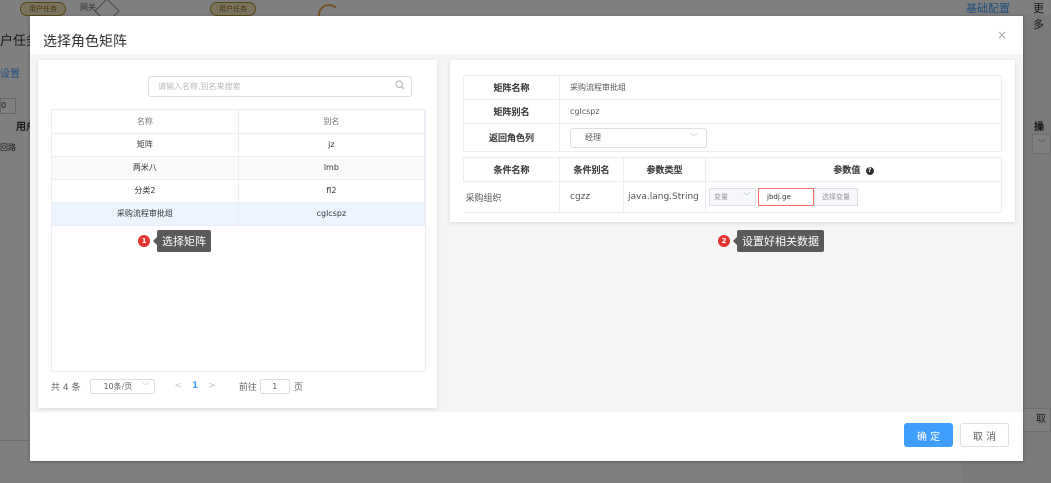  What do you see at coordinates (145, 214) in the screenshot?
I see `cell-name: 采购流程审批组` at bounding box center [145, 214].